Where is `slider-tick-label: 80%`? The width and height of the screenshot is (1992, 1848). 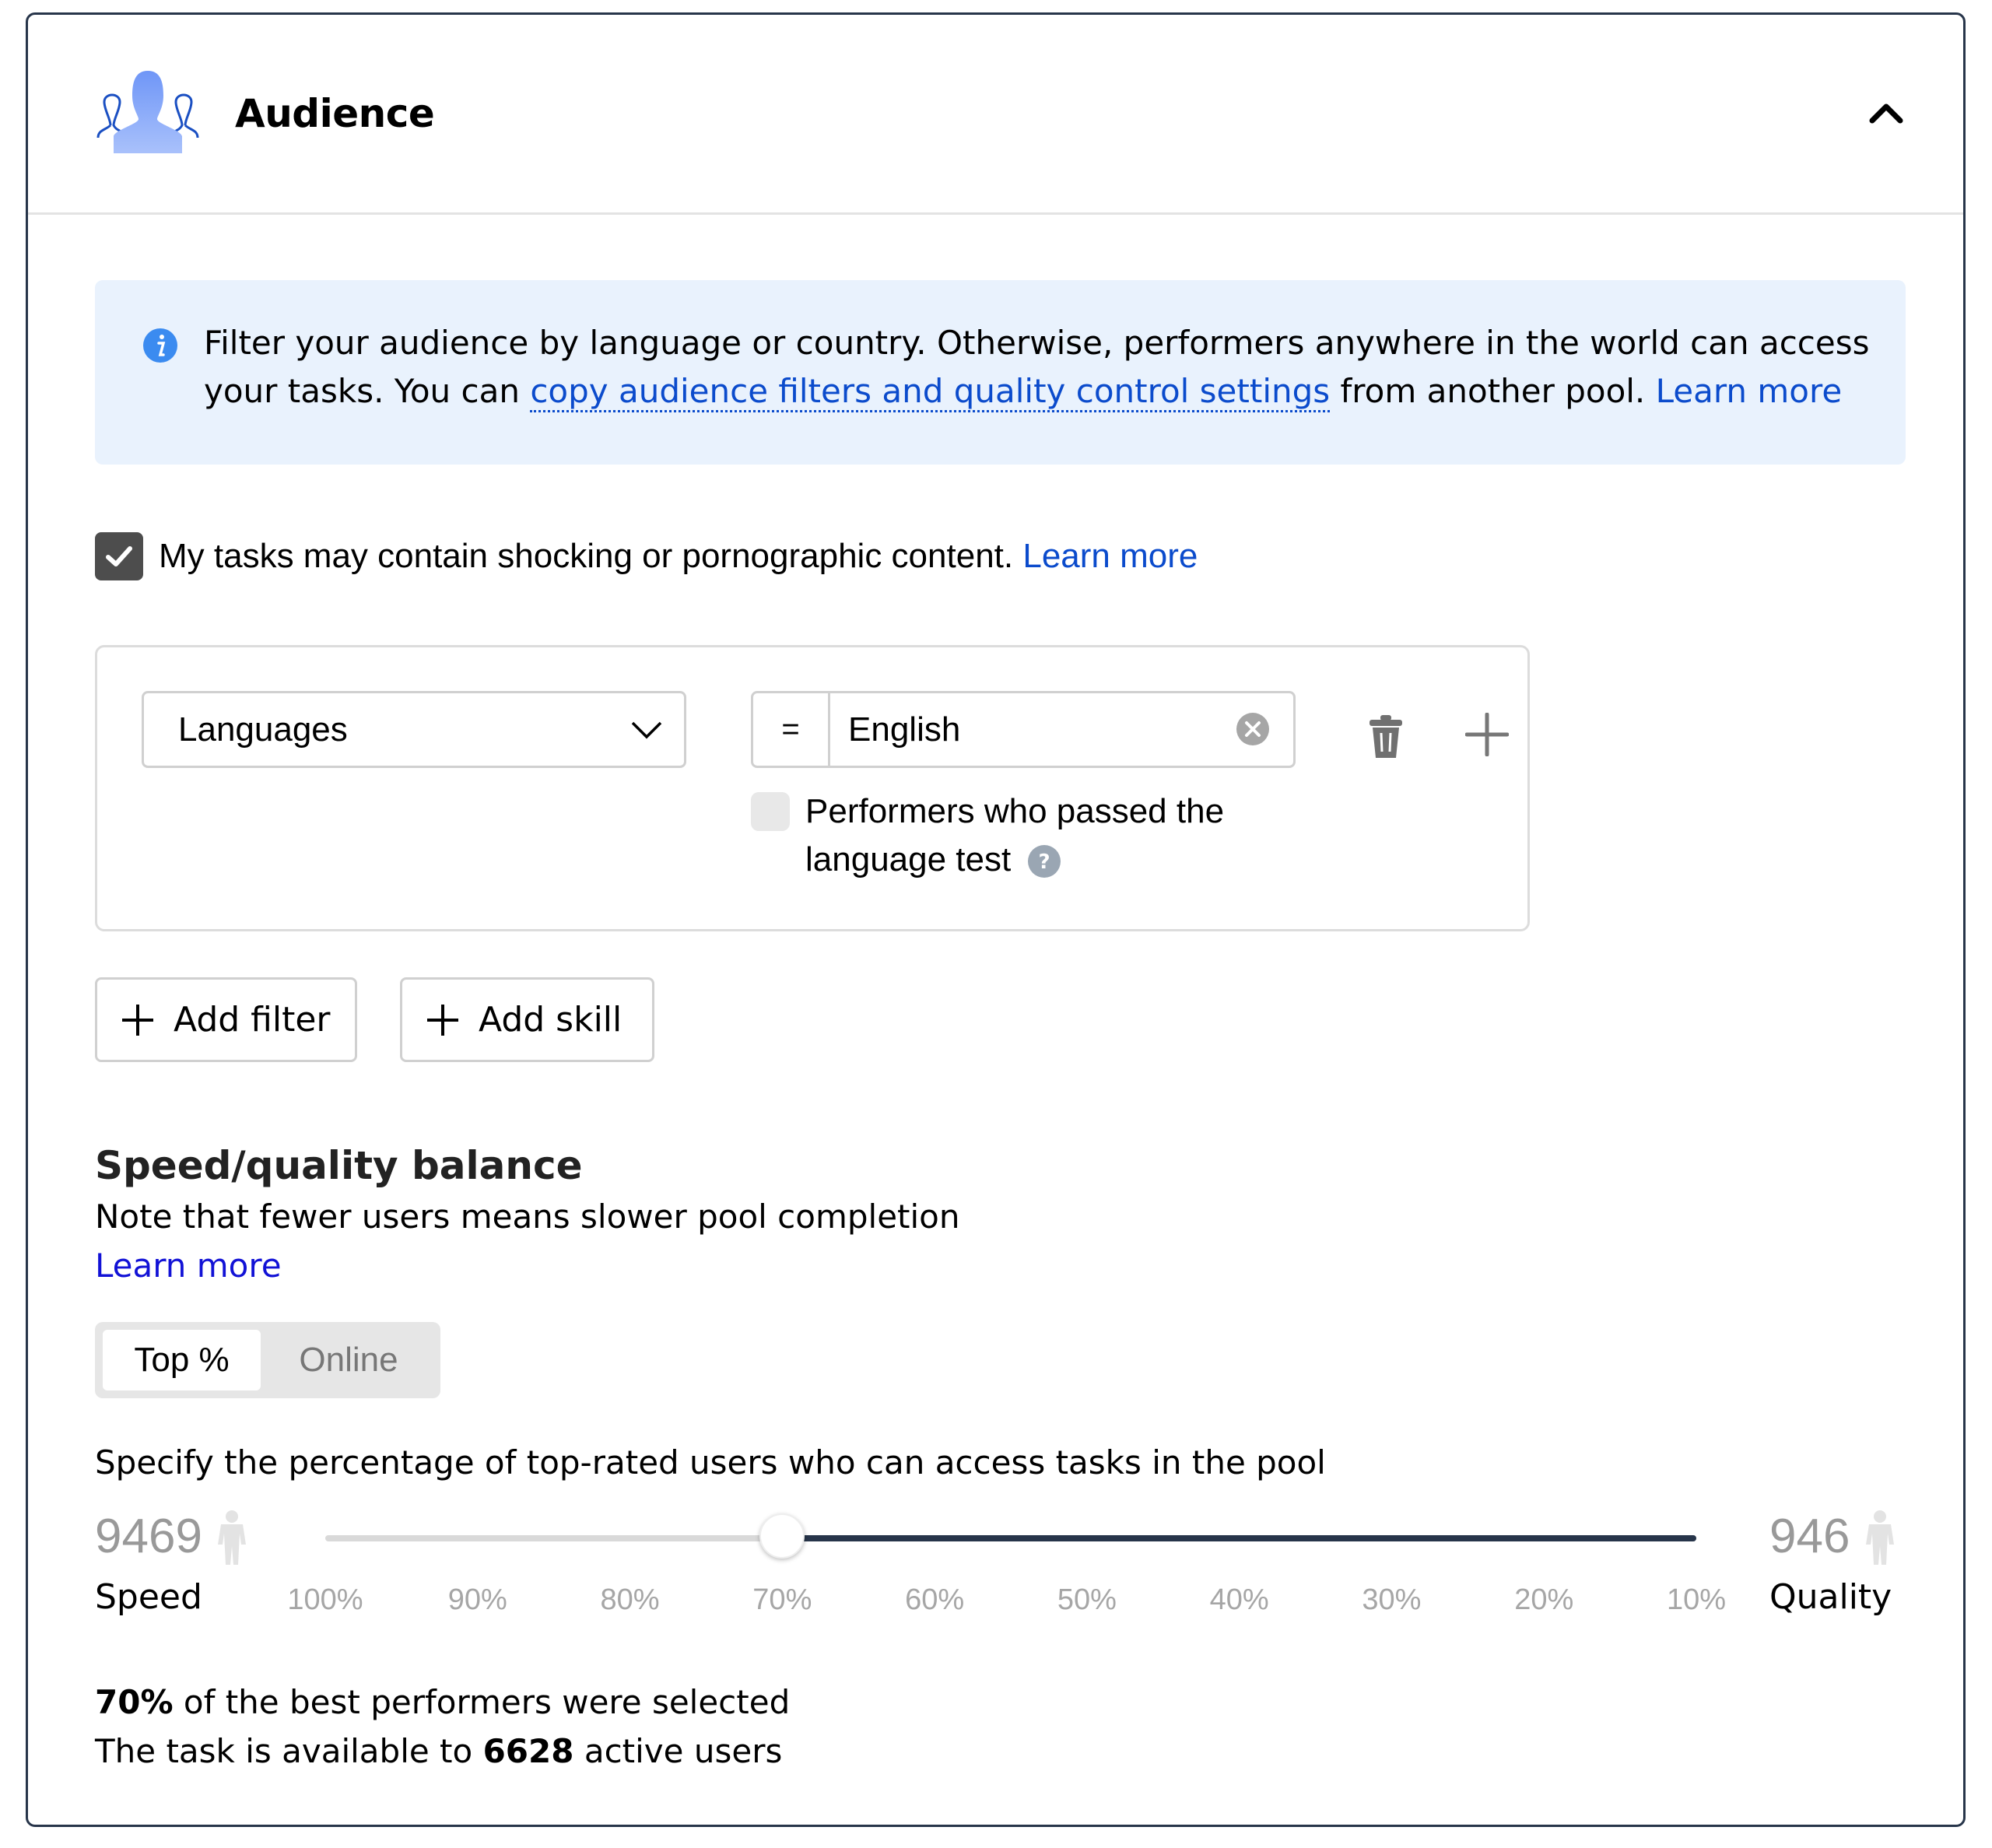 slider-tick-label: 80% is located at coordinates (630, 1599).